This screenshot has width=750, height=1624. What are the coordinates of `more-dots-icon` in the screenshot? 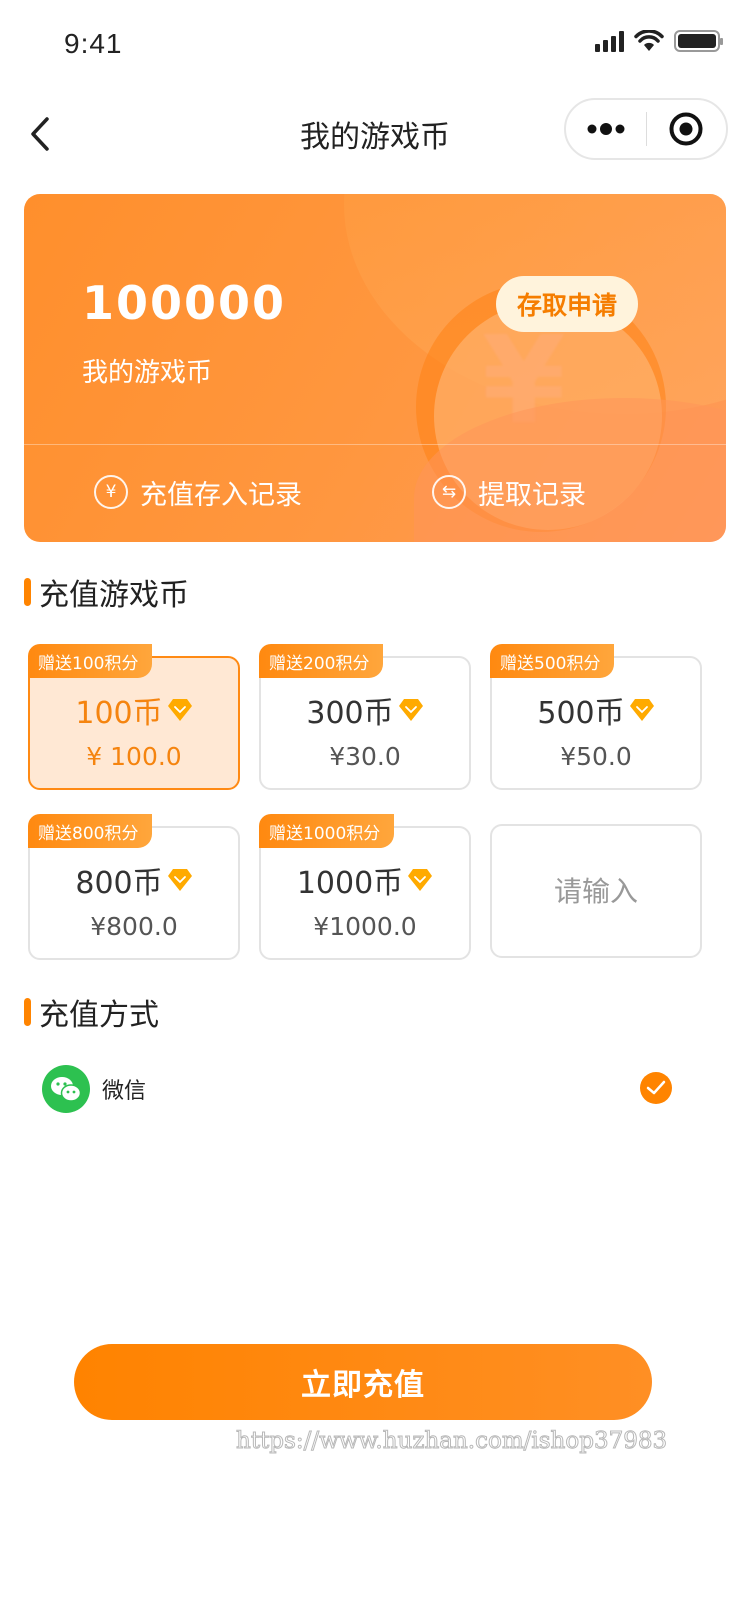 It's located at (606, 129).